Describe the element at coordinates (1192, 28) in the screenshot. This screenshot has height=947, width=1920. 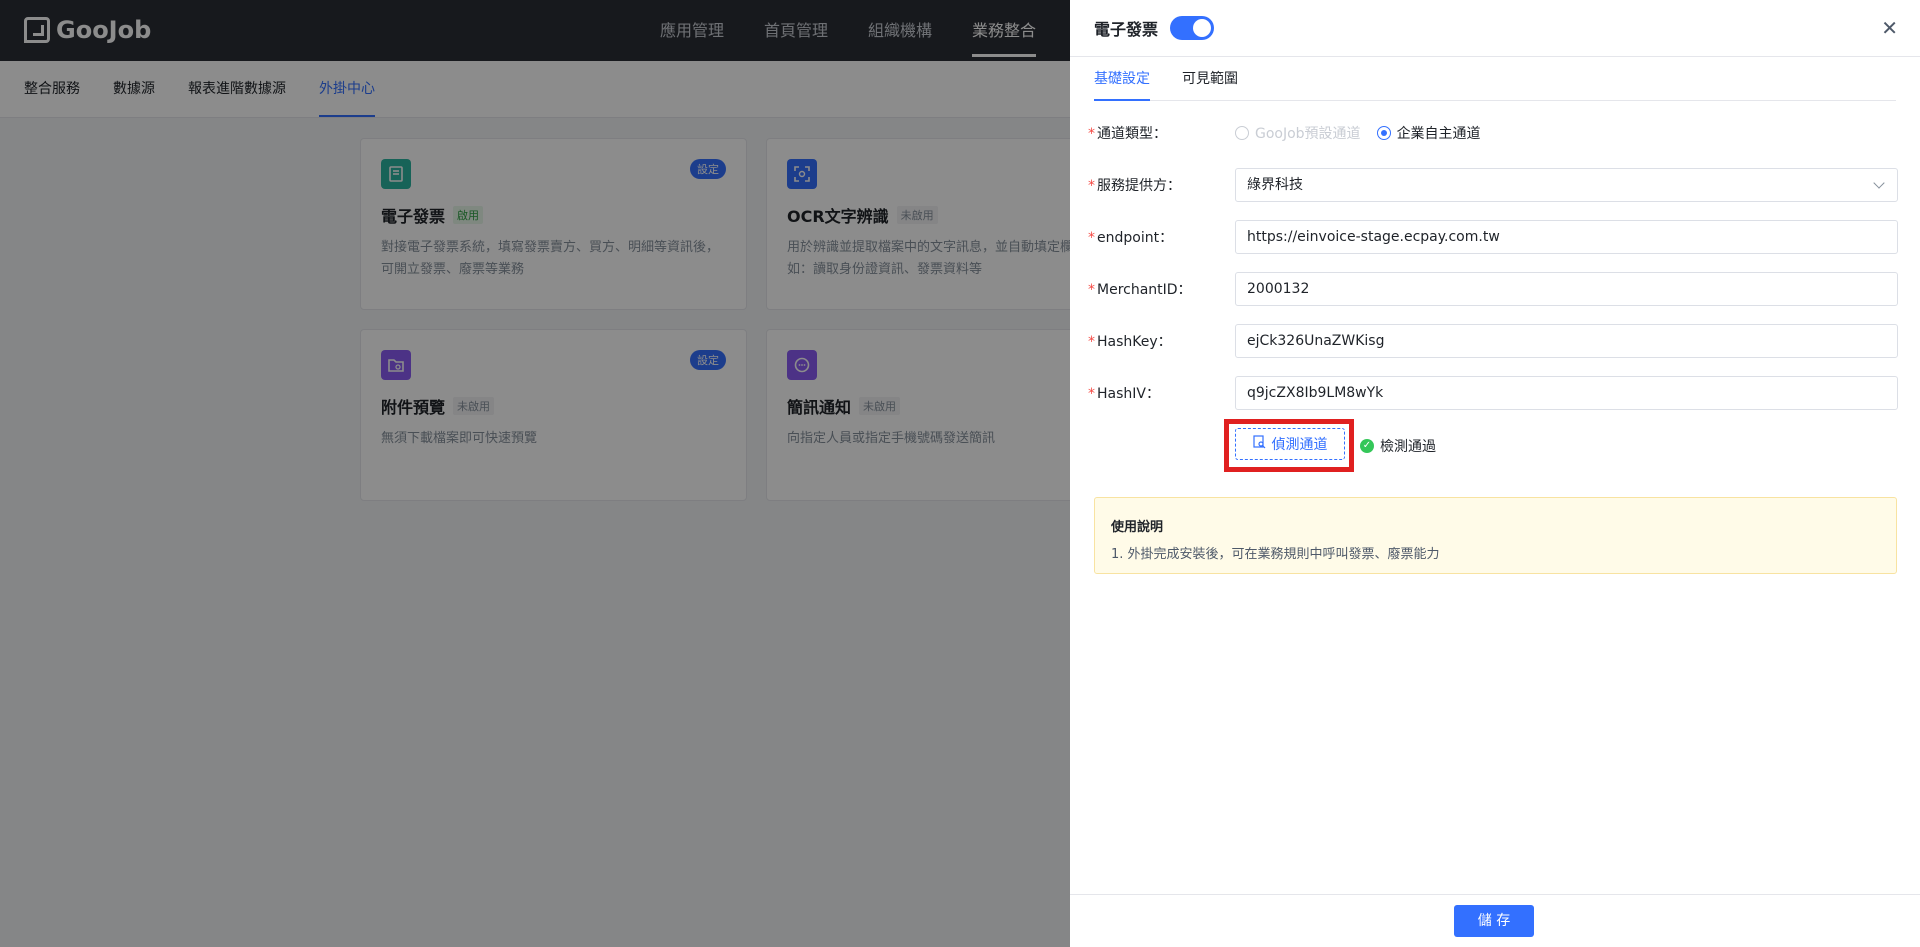
I see `enable-toggle` at that location.